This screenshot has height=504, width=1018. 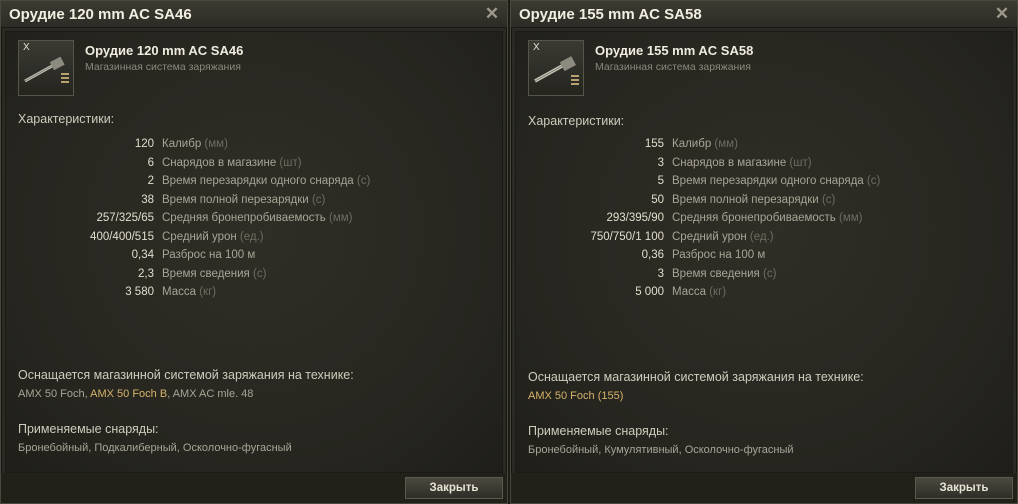 I want to click on stat-label: Калибр, so click(x=182, y=144).